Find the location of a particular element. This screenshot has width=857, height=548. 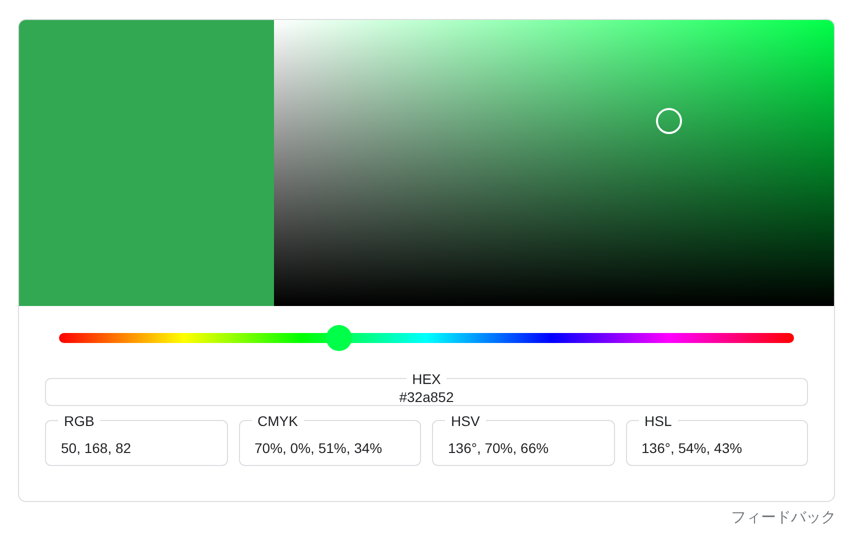

field-label: HSL is located at coordinates (658, 421).